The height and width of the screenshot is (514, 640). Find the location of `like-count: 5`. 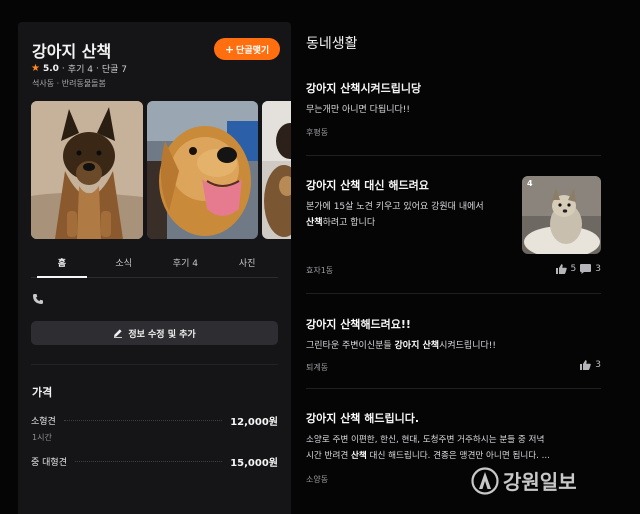

like-count: 5 is located at coordinates (573, 269).